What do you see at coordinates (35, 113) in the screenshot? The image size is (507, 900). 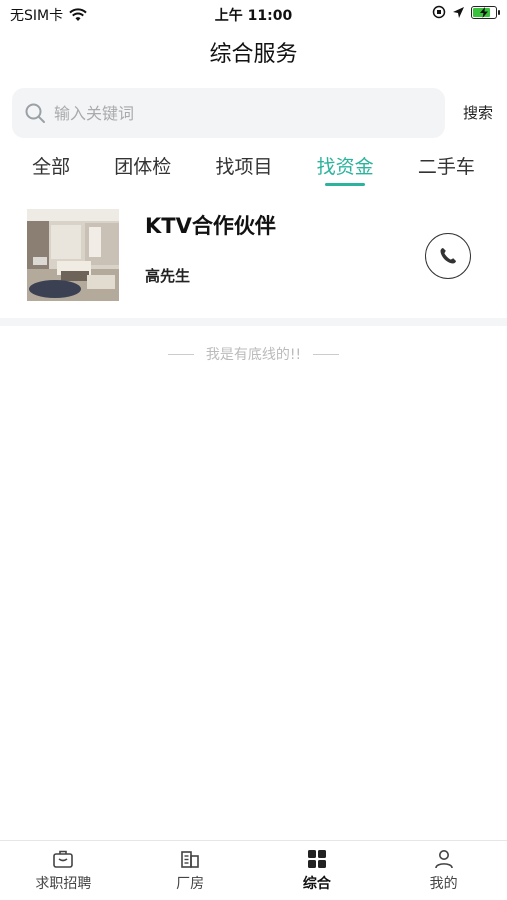 I see `search-icon` at bounding box center [35, 113].